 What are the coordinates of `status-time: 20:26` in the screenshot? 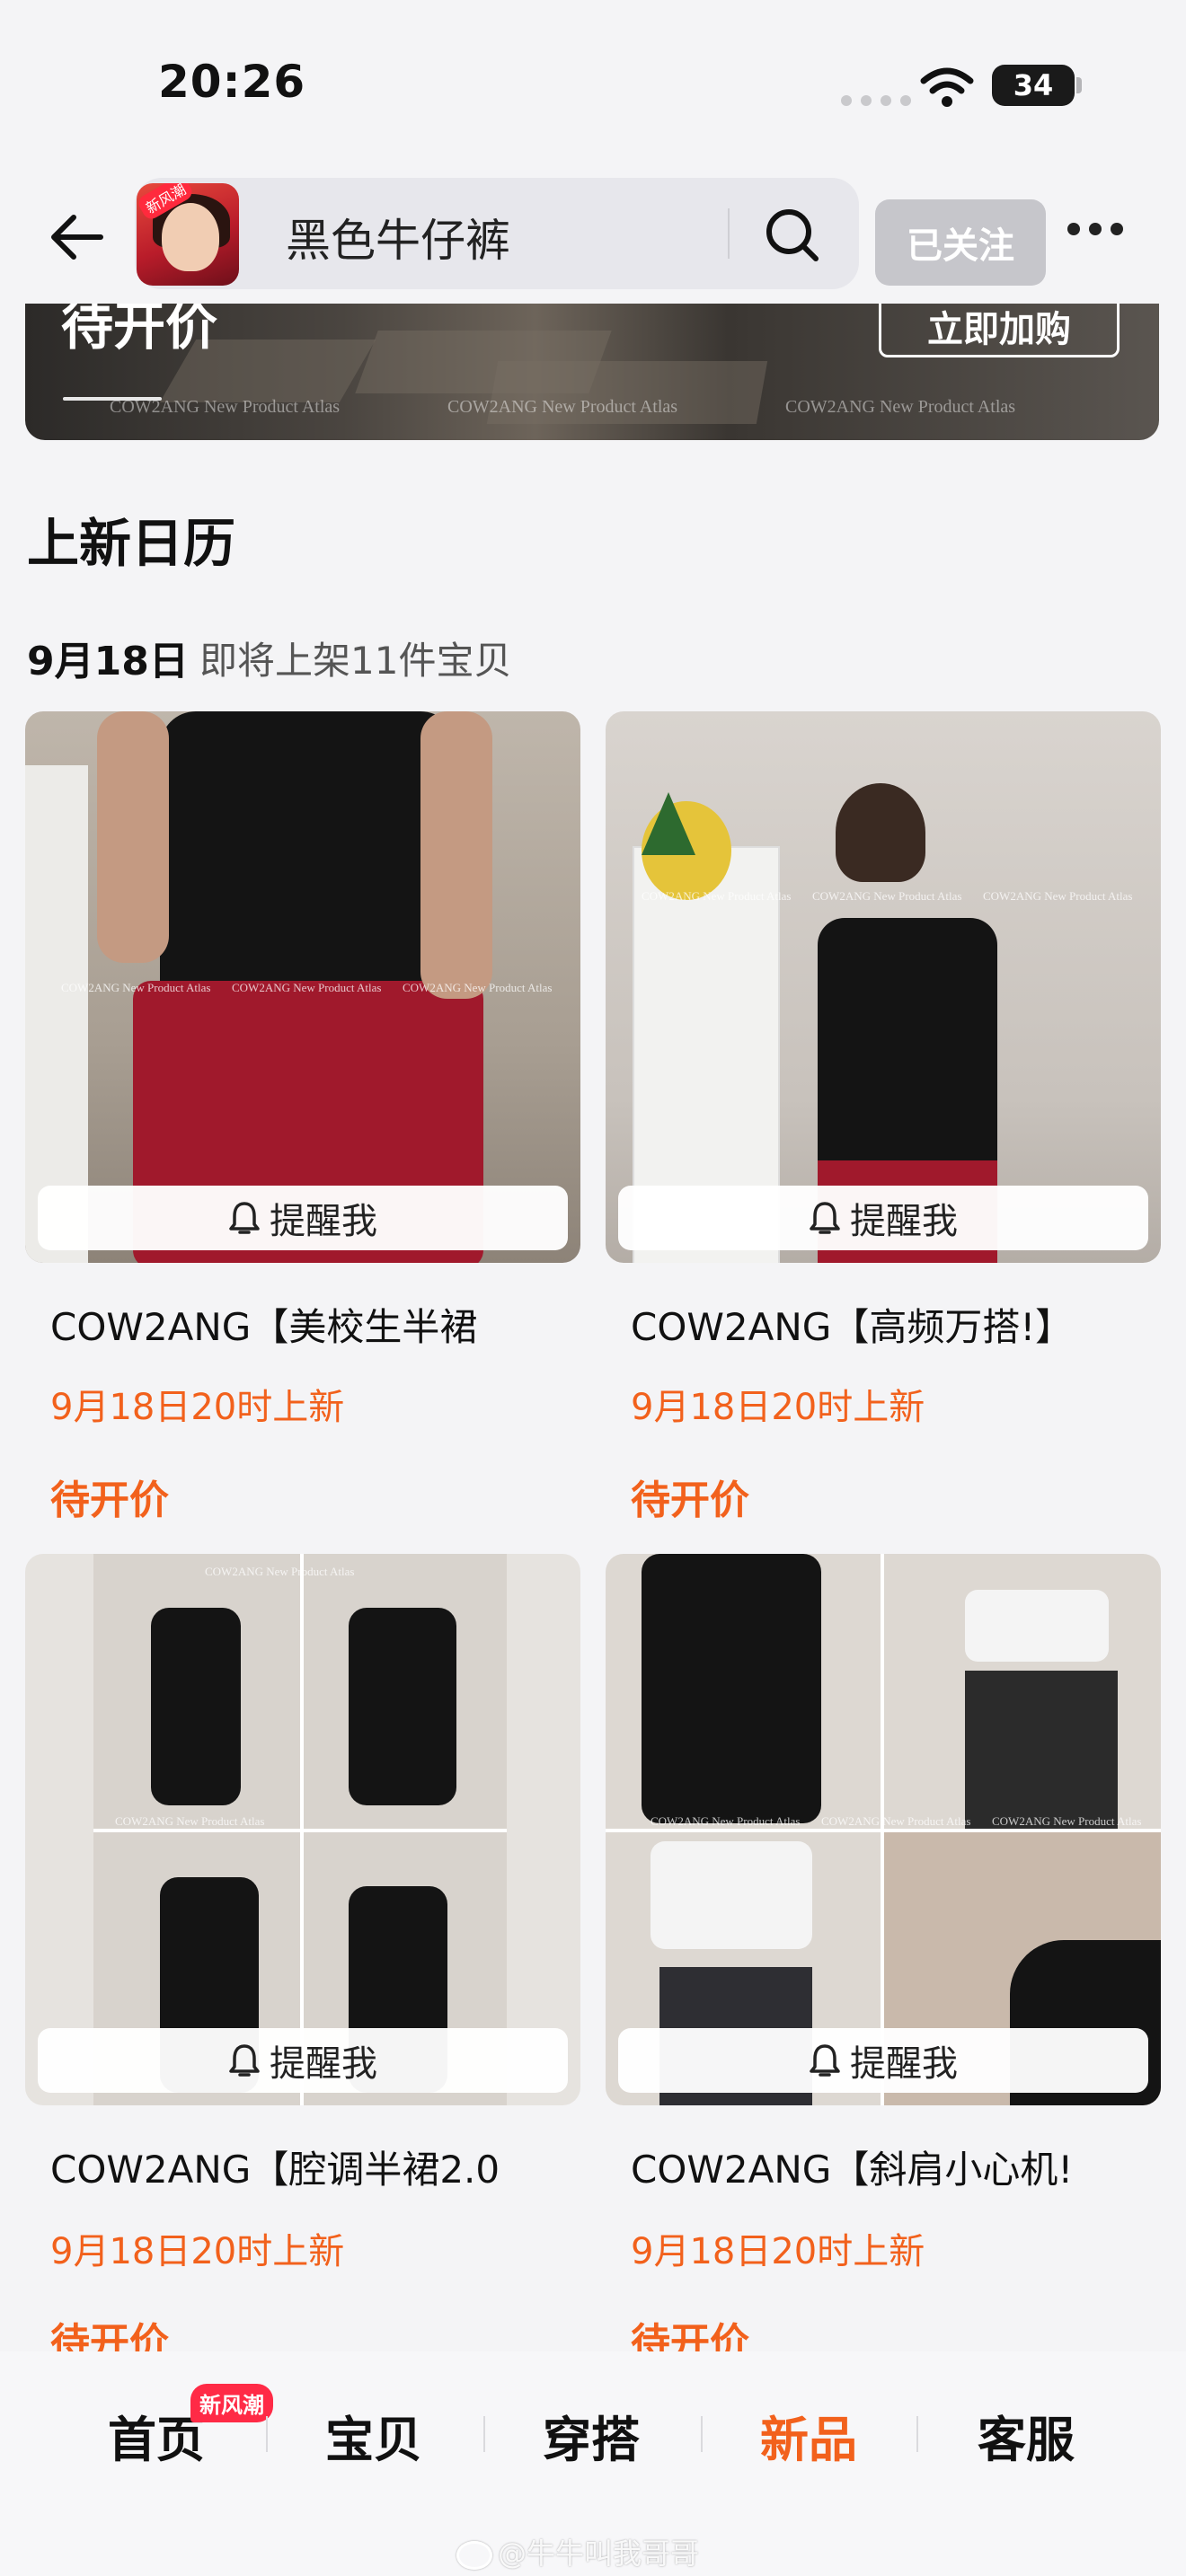 It's located at (232, 82).